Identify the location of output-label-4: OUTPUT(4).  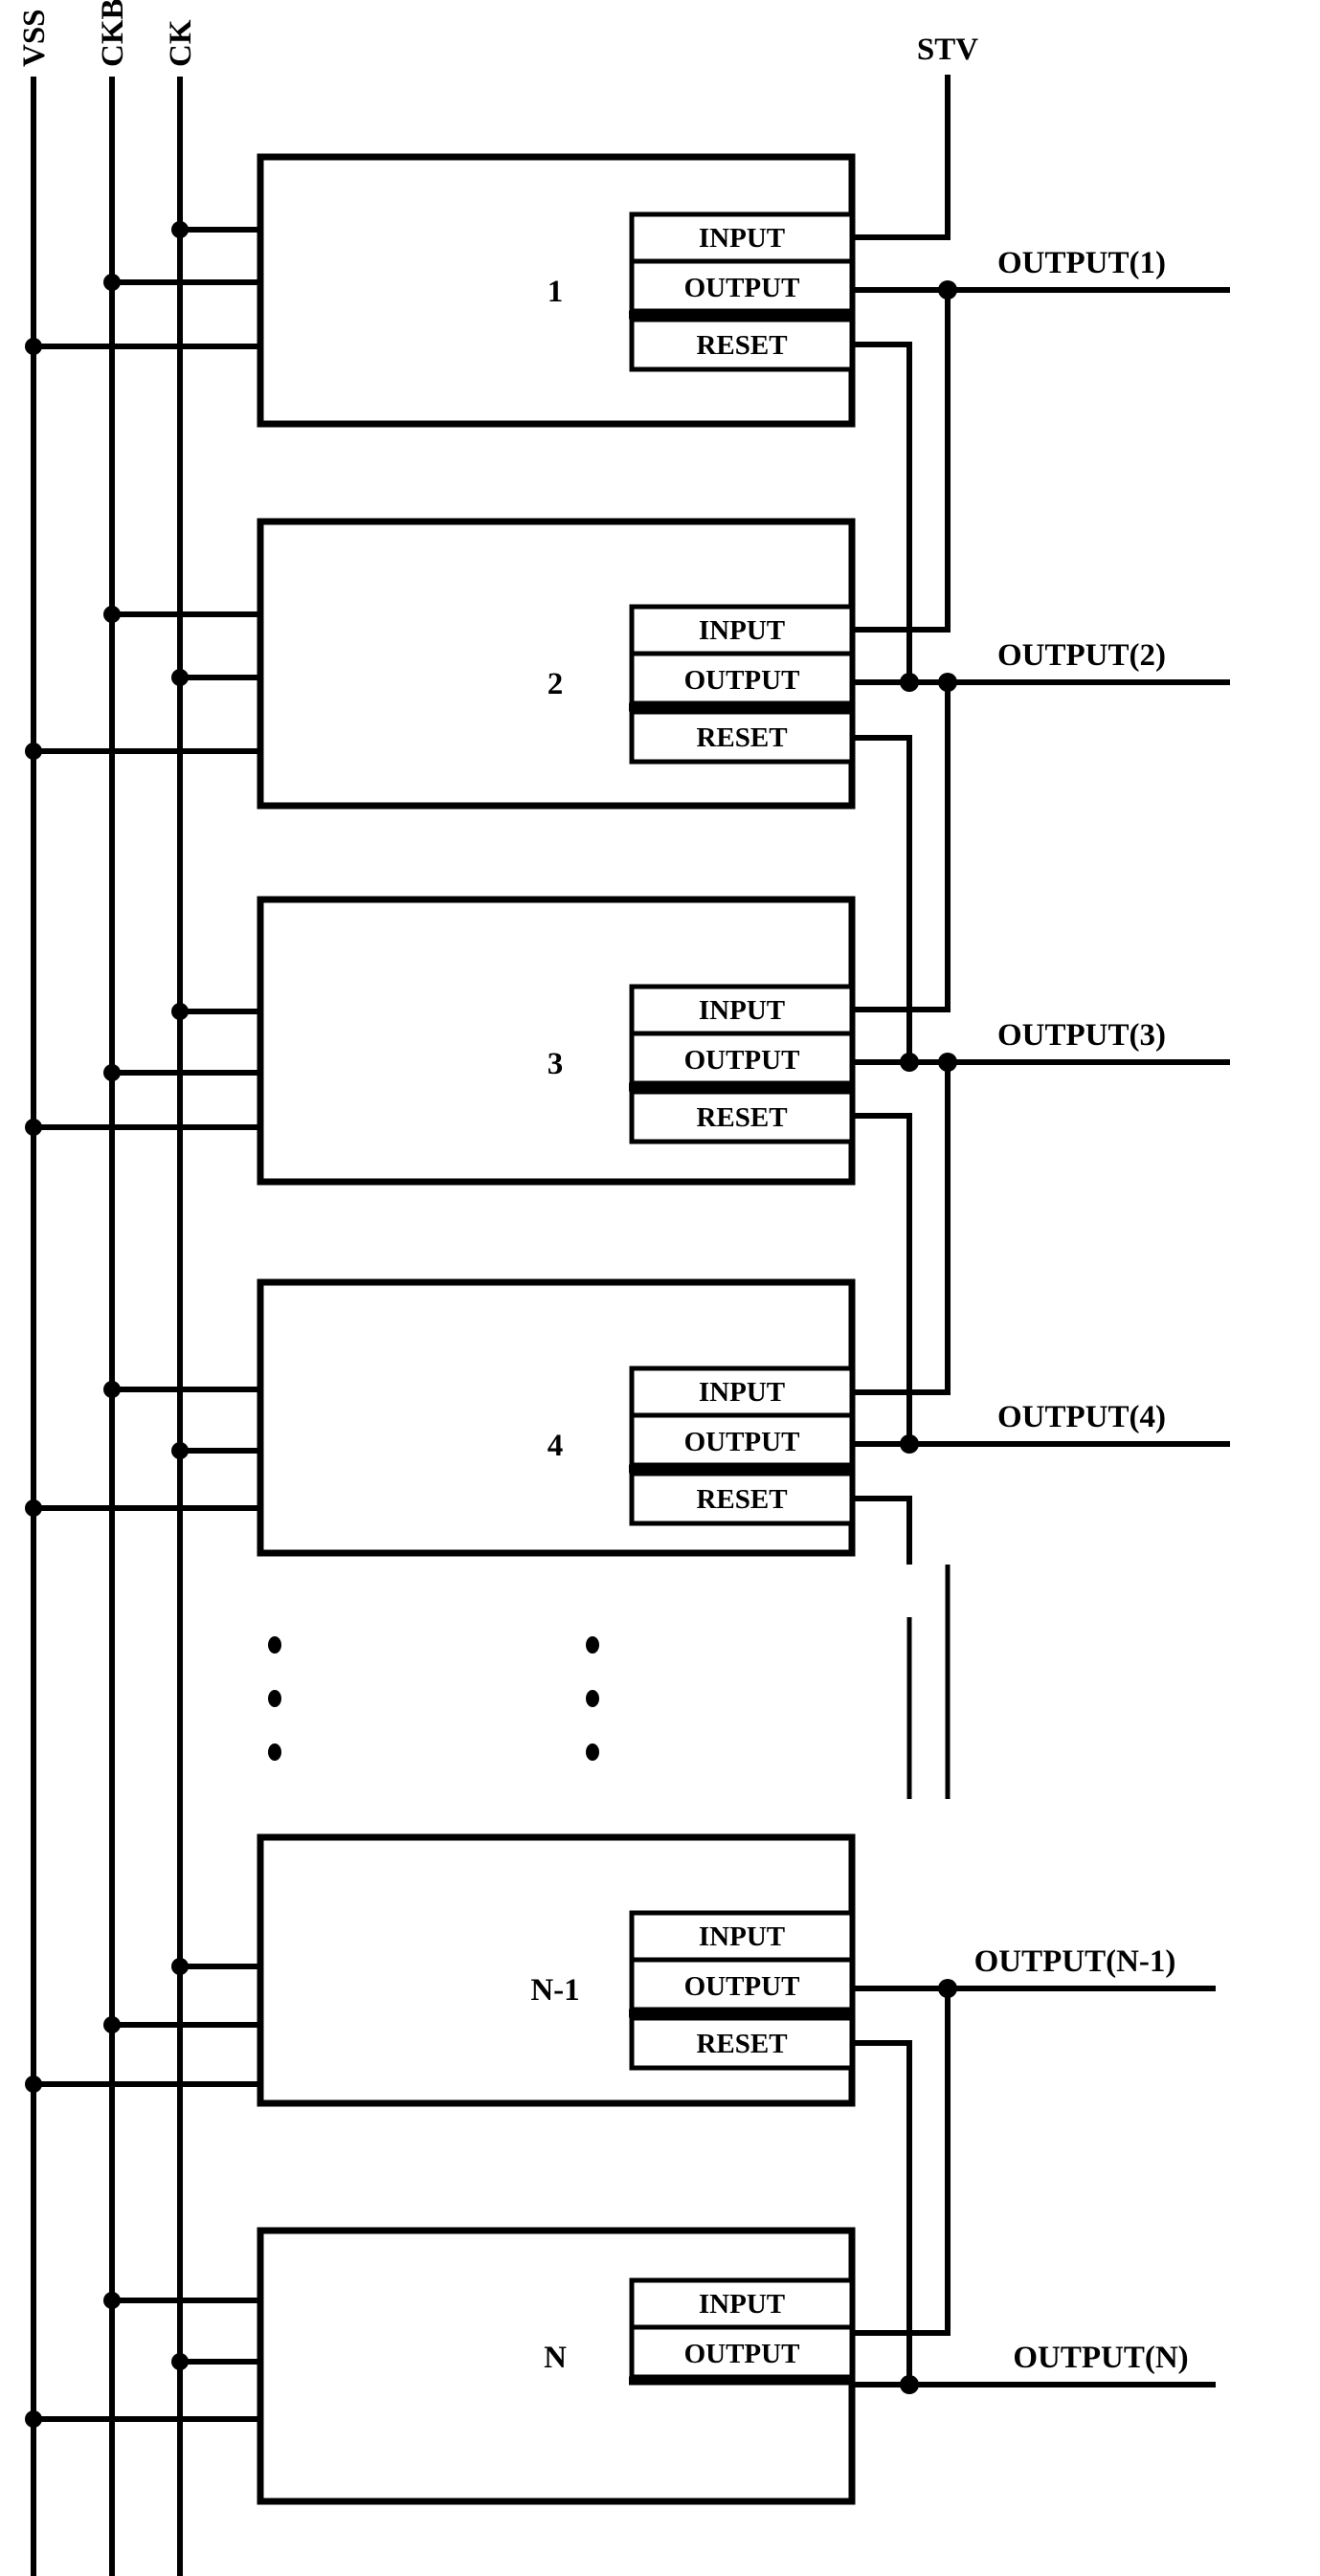
(1081, 1417).